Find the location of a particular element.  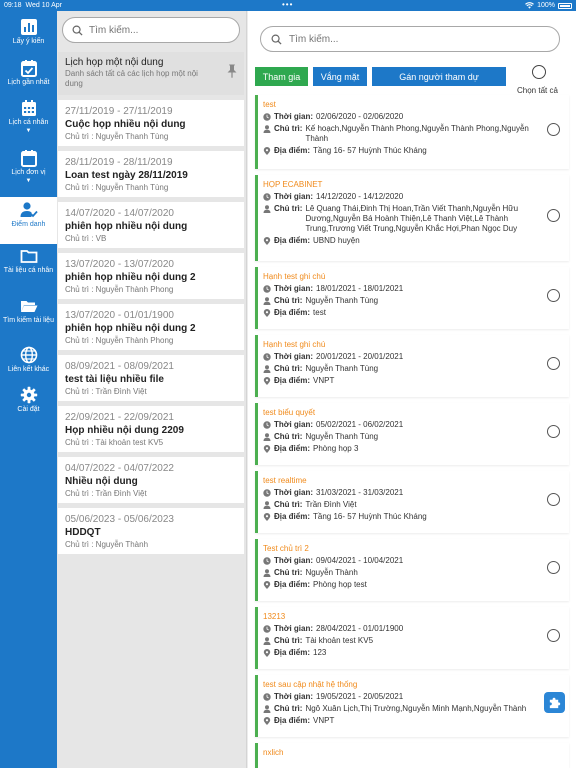

meeting-search-box is located at coordinates (151, 30).